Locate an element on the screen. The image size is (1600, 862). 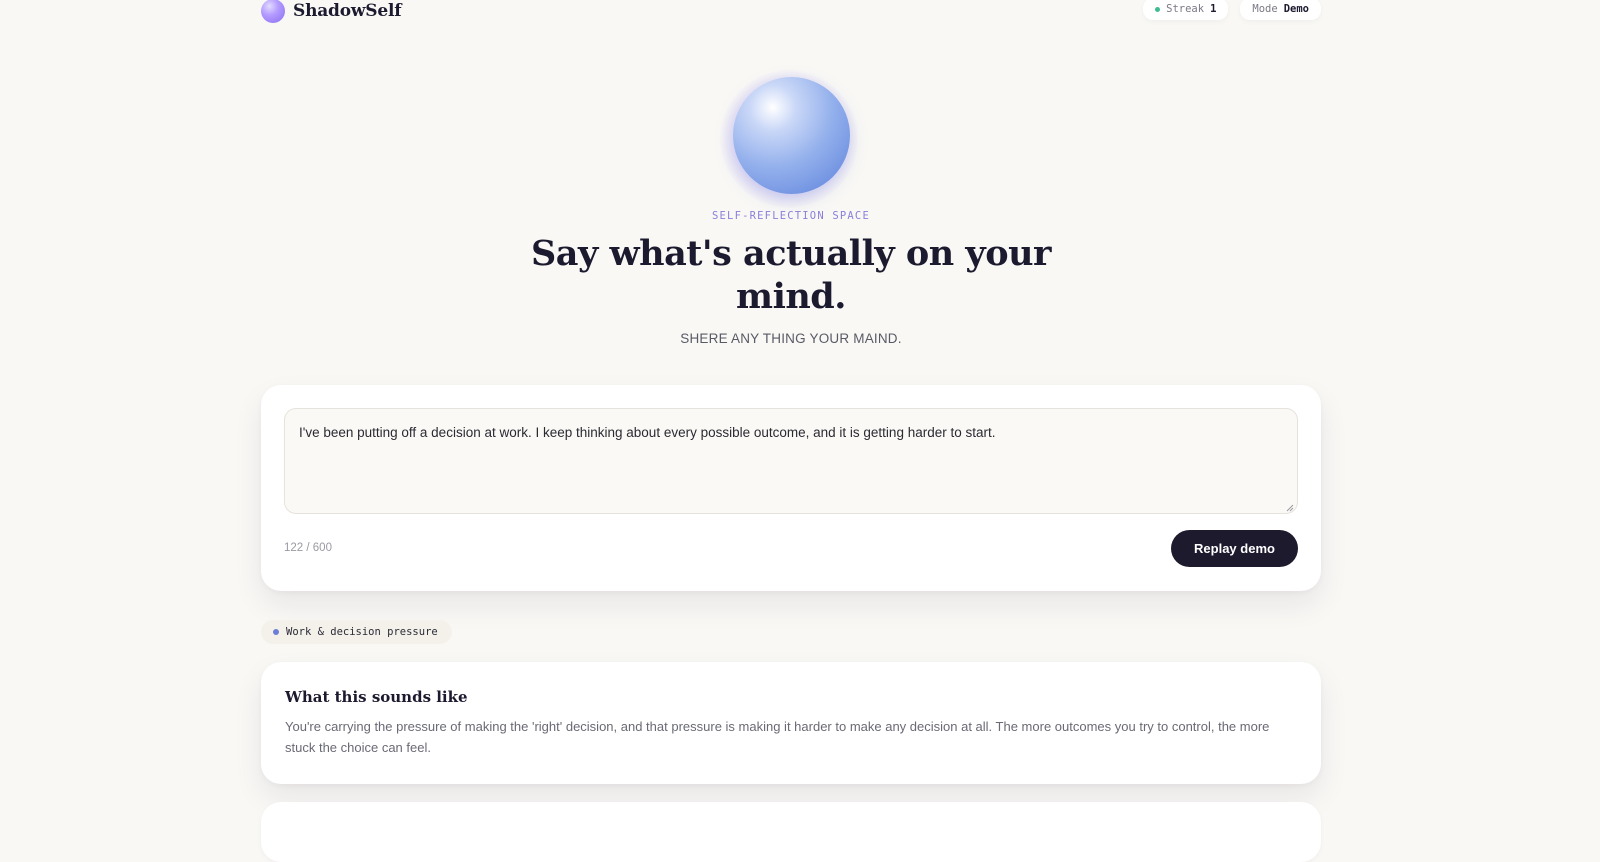
hero-eyebrow: SELF-REFLECTION SPACE is located at coordinates (791, 216).